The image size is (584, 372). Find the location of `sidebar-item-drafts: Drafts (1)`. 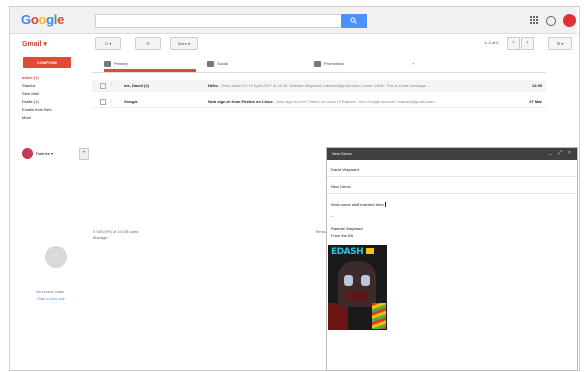

sidebar-item-drafts: Drafts (1) is located at coordinates (37, 102).